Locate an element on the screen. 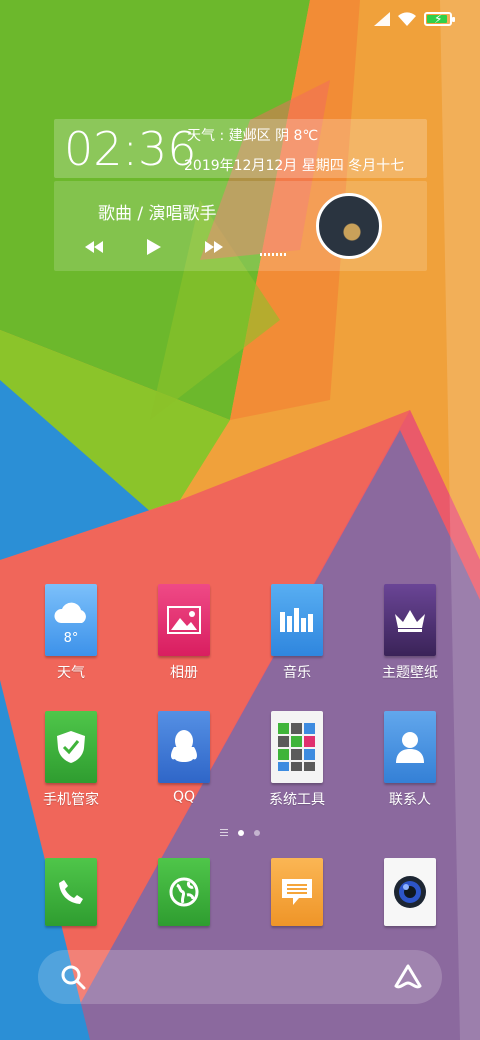 This screenshot has height=1040, width=480. app-weather: 8° 天气 is located at coordinates (71, 633).